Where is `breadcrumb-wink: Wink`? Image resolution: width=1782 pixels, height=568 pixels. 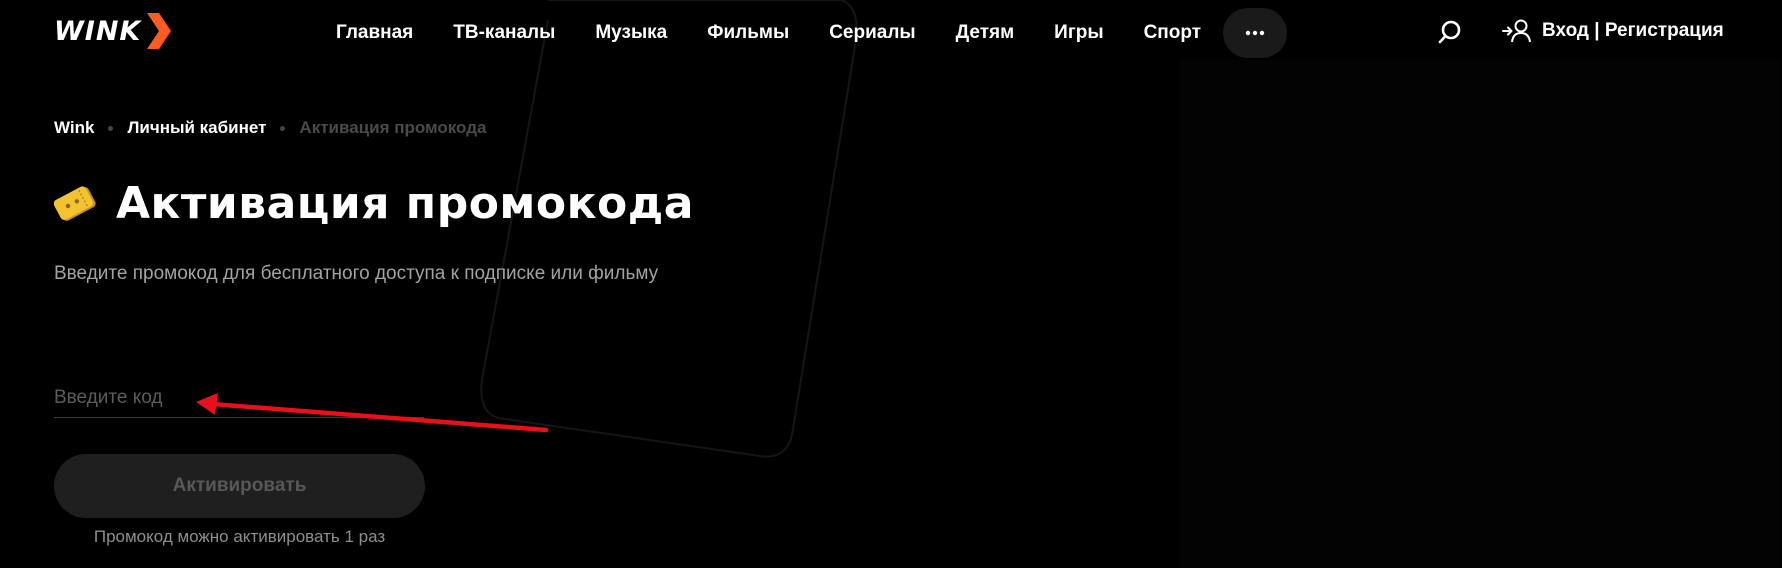 breadcrumb-wink: Wink is located at coordinates (74, 128).